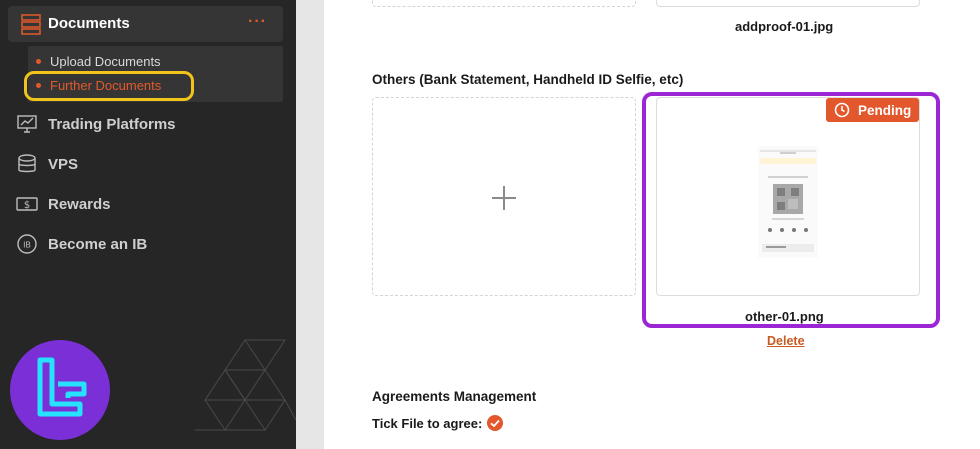 The width and height of the screenshot is (980, 449). I want to click on sidebar-item-trading-platforms: Trading Platforms, so click(96, 124).